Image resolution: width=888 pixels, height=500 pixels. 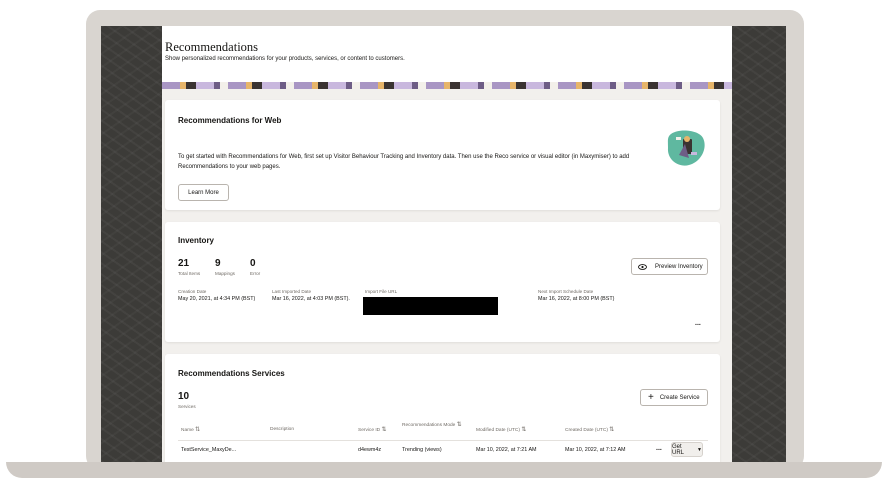 I want to click on inventory-title: Inventory, so click(x=196, y=240).